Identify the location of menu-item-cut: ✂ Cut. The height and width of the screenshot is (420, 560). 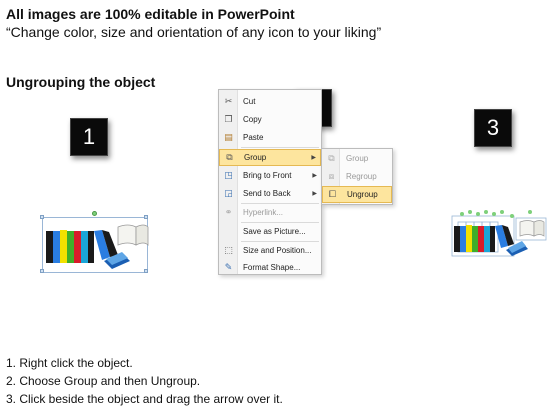
(270, 101).